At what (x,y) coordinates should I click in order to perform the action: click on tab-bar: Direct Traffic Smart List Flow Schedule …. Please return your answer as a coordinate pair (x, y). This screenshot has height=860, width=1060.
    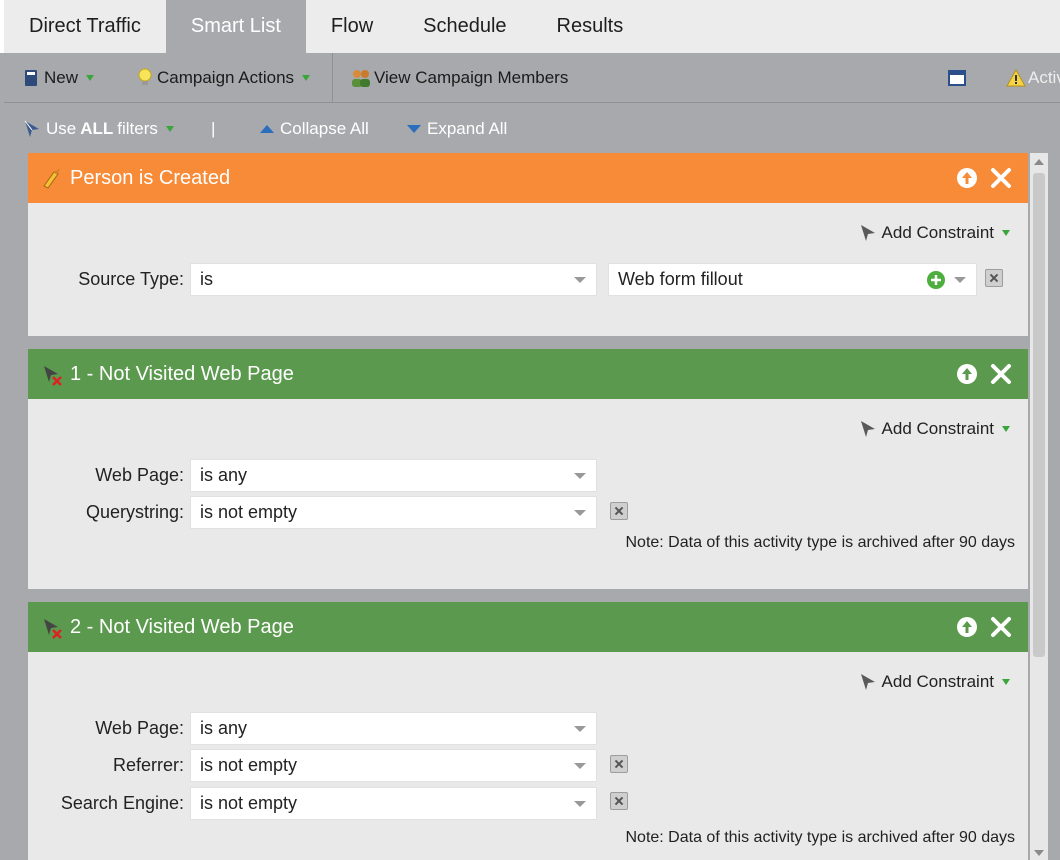
    Looking at the image, I should click on (530, 26).